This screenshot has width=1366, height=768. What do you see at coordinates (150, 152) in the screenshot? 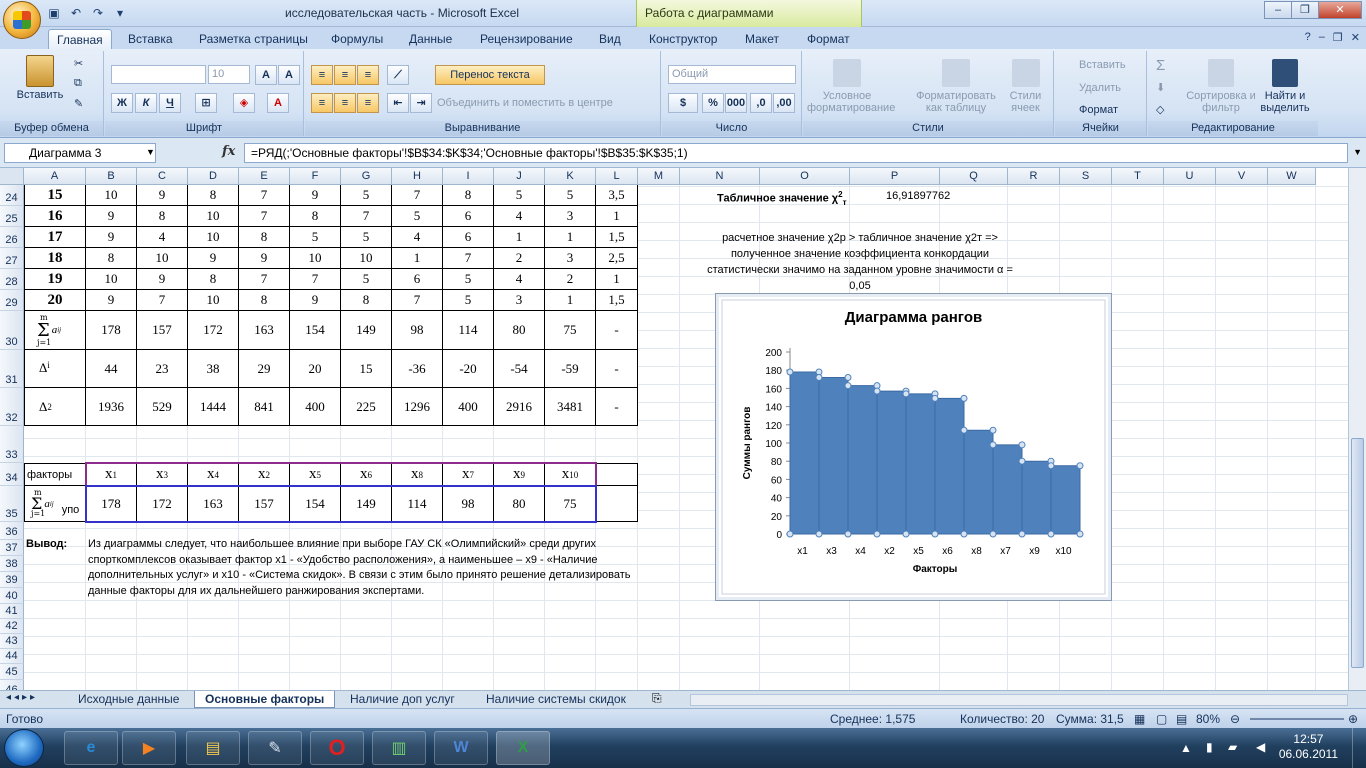
I see `name-box-dropdown-icon: ▼` at bounding box center [150, 152].